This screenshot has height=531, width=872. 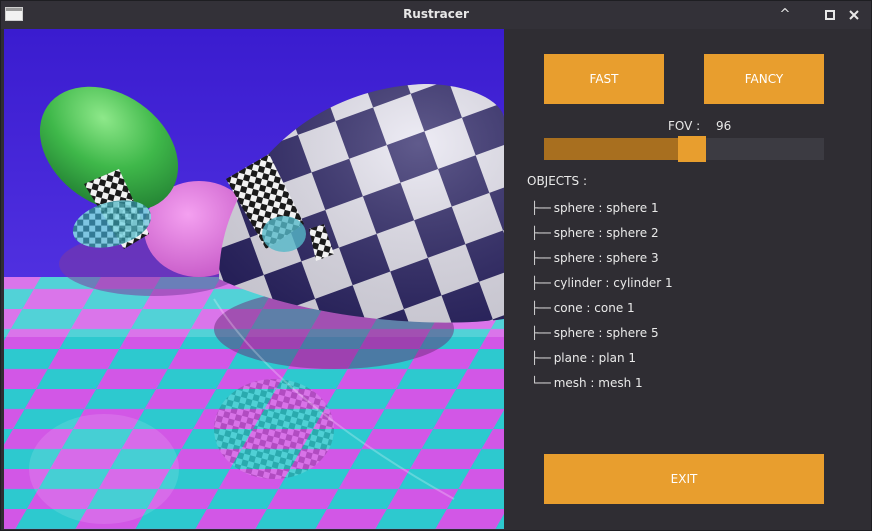 I want to click on object-tree-item: ├── sphere : sphere 3, so click(x=602, y=258).